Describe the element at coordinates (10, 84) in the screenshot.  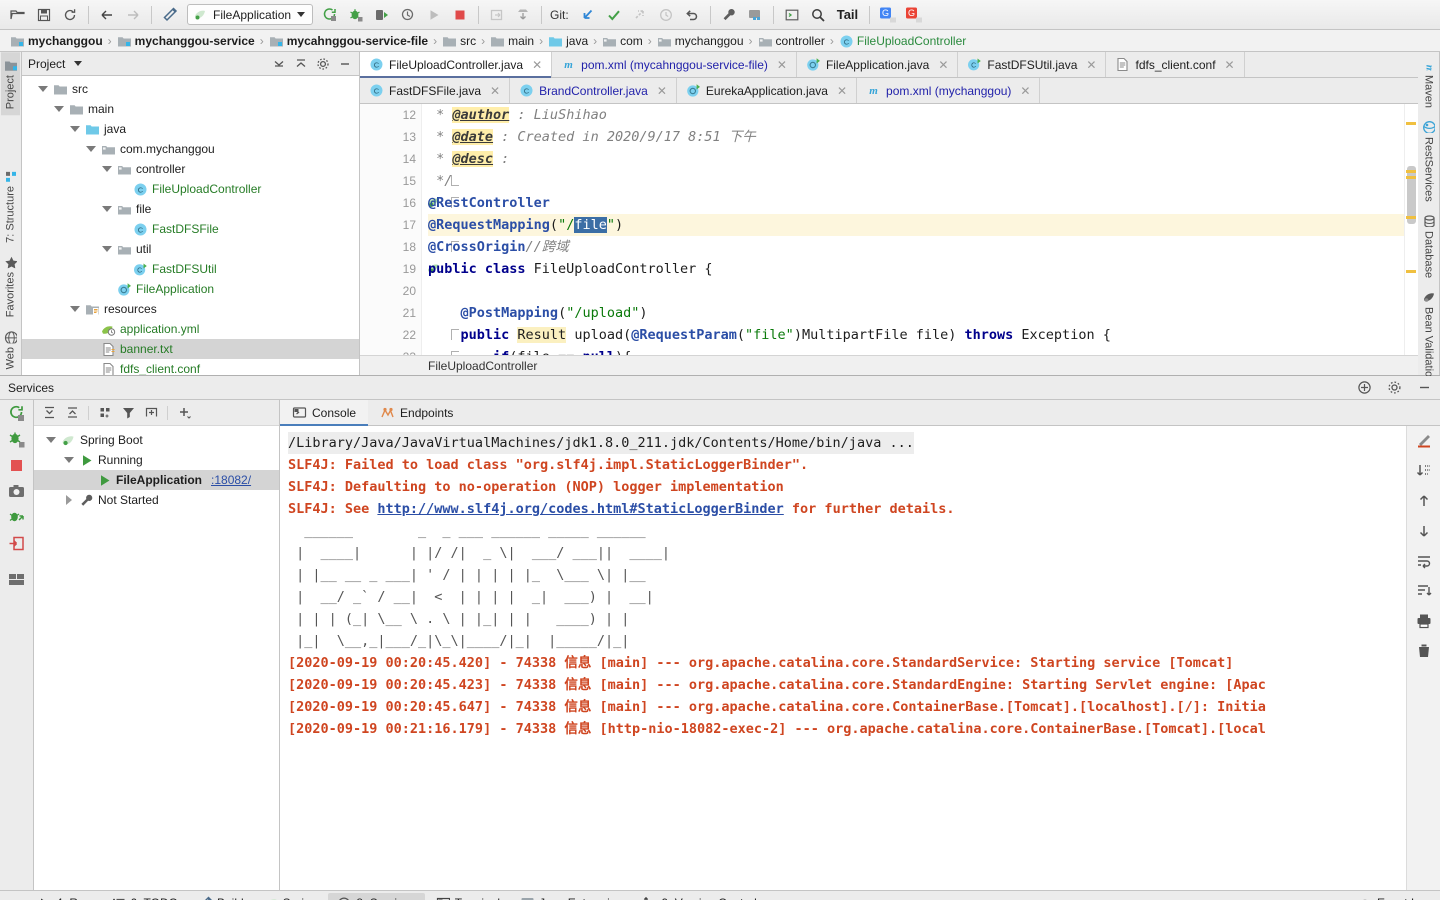
I see `tool-strip-tab-project: Project` at that location.